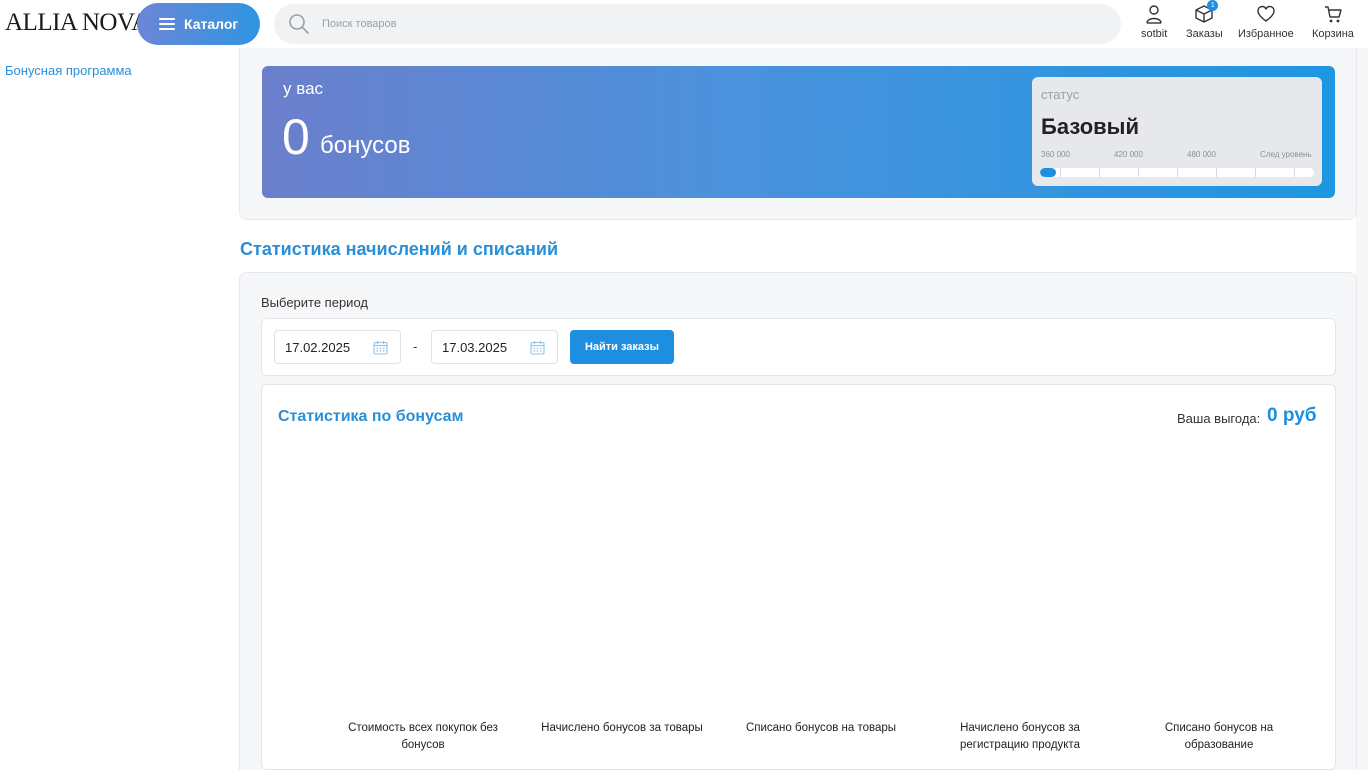  What do you see at coordinates (371, 416) in the screenshot?
I see `chart-title: Статистика по бонусам` at bounding box center [371, 416].